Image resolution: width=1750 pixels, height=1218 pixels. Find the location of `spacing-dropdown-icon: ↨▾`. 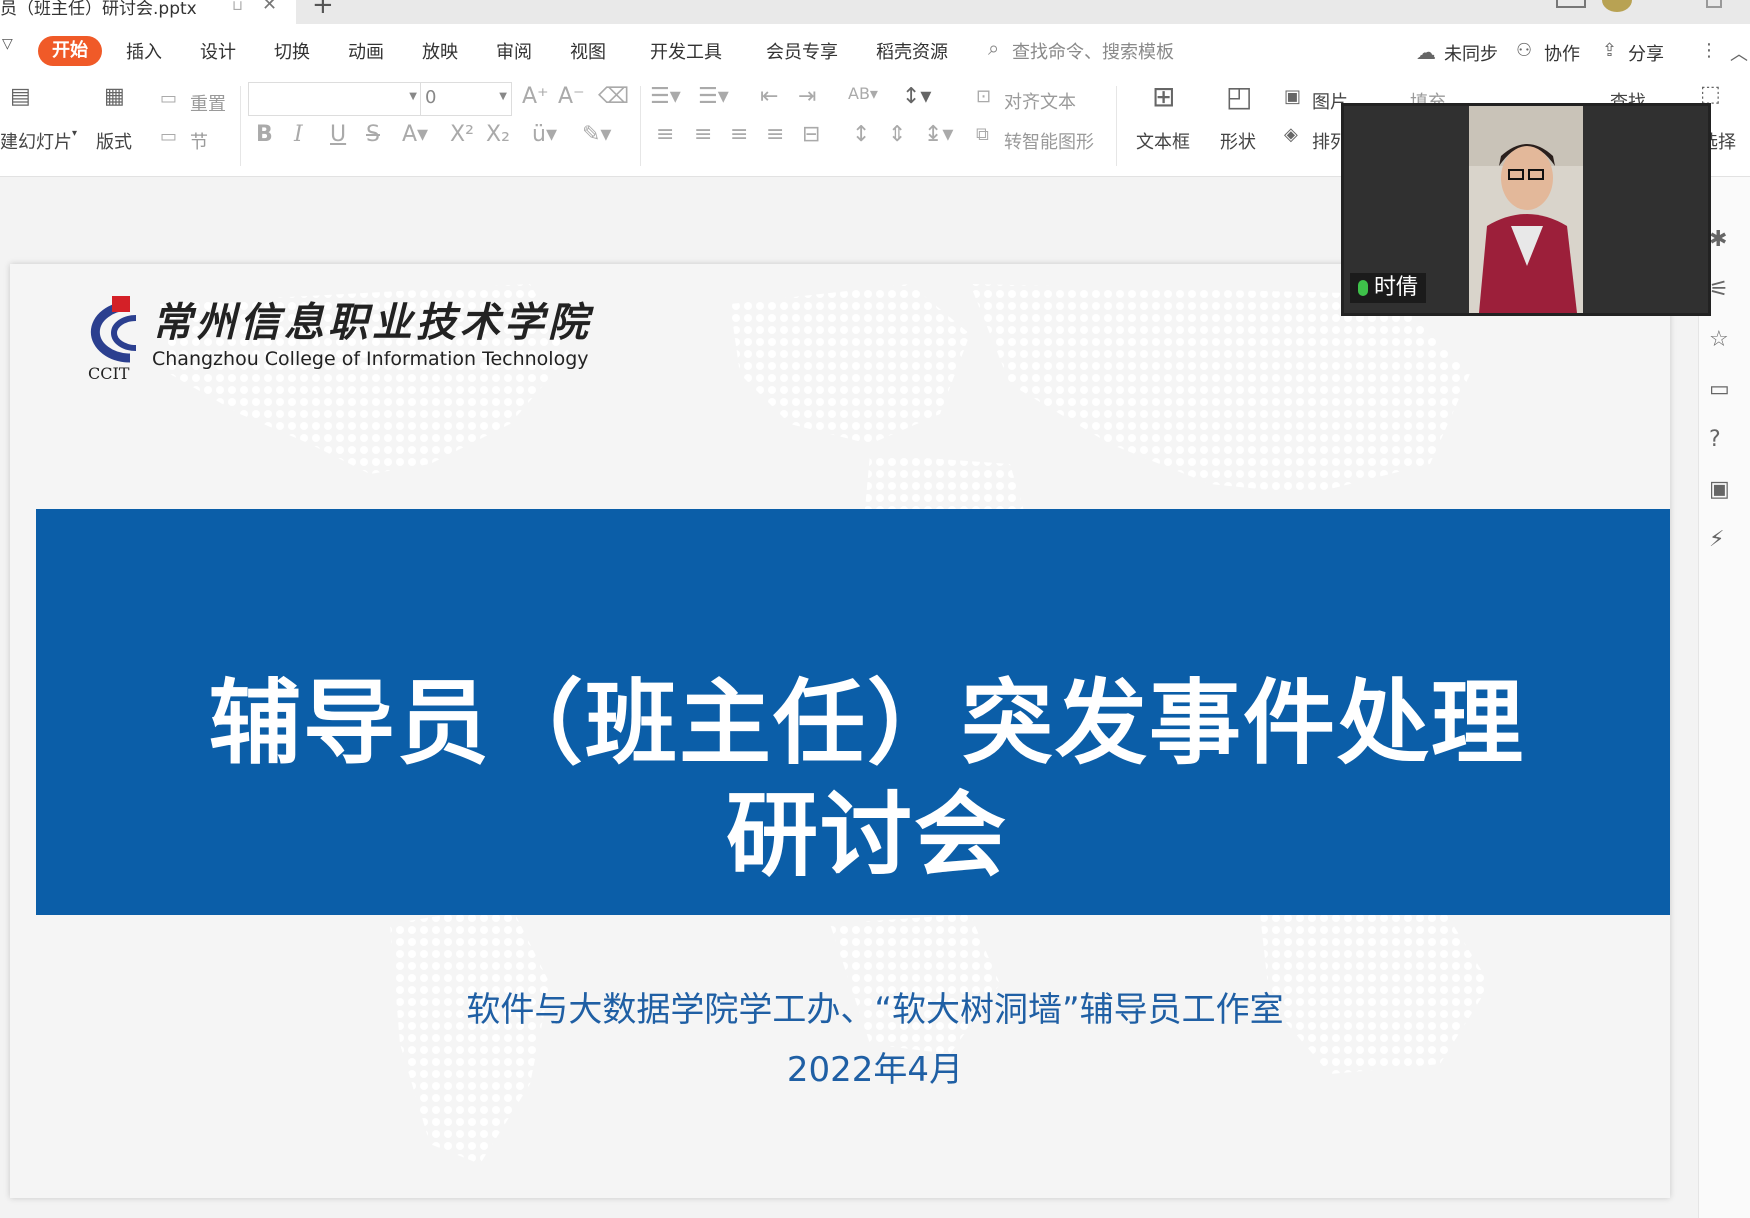

spacing-dropdown-icon: ↨▾ is located at coordinates (938, 134).